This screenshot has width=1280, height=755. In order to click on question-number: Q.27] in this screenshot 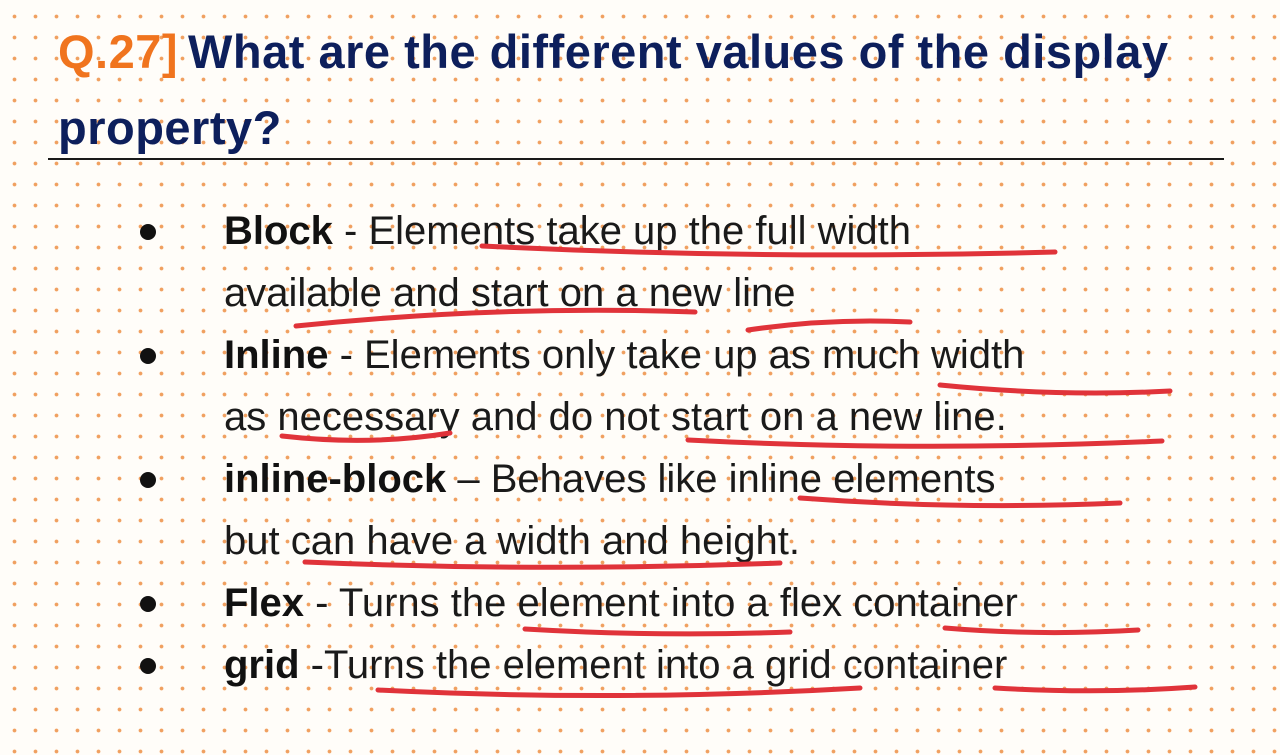, I will do `click(118, 51)`.